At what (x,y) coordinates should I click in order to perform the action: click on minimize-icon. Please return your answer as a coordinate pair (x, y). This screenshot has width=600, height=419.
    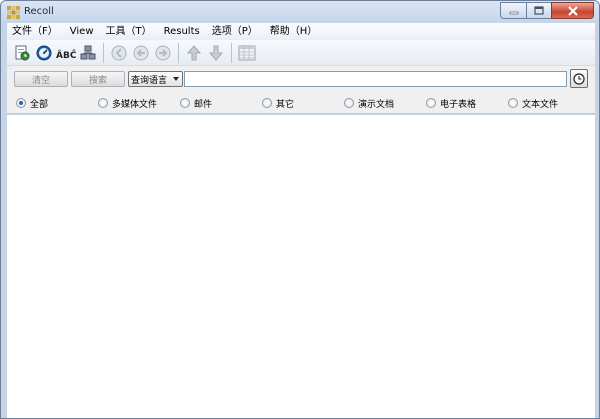
    Looking at the image, I should click on (513, 12).